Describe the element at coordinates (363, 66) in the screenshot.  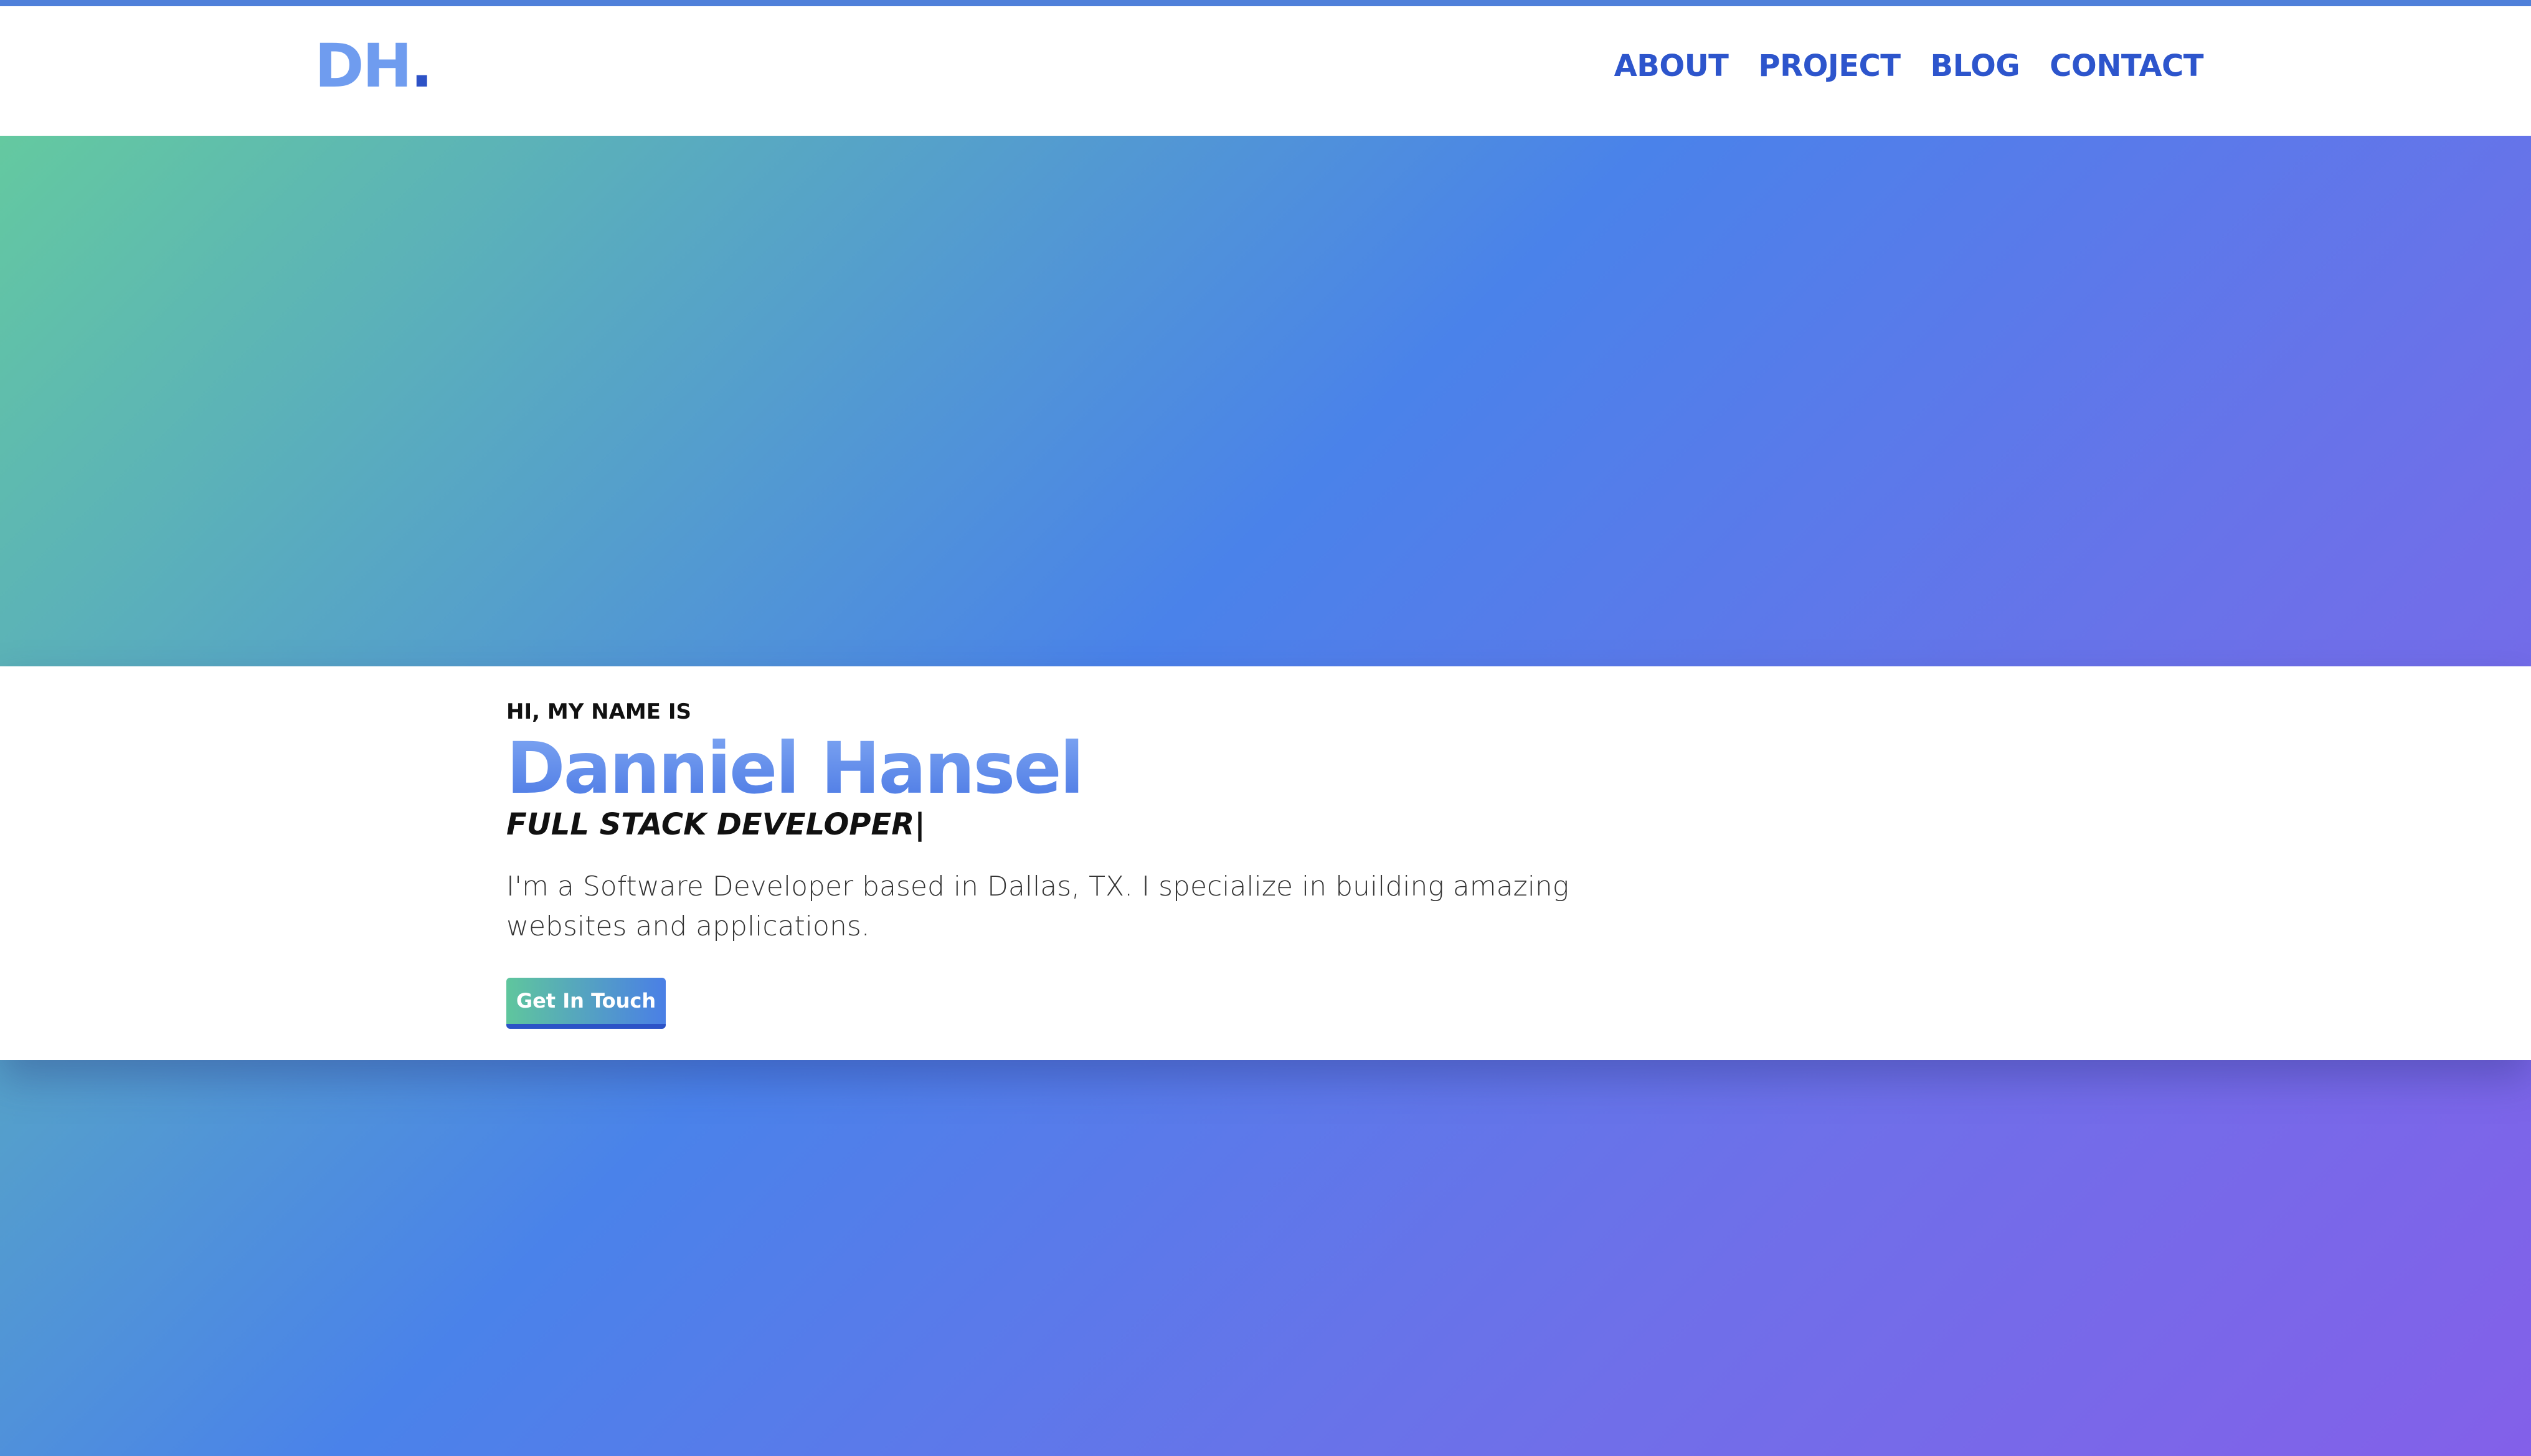
I see `logo-text: DH` at that location.